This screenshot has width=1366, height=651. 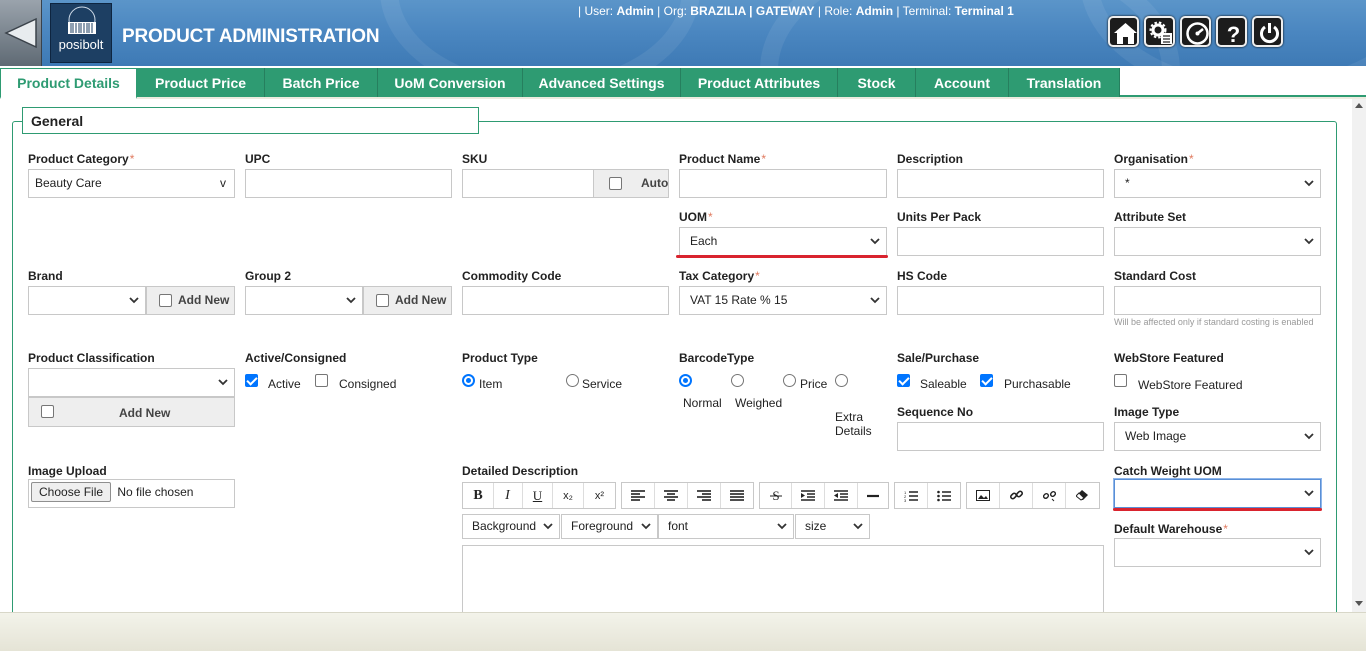 I want to click on group2-add-new: Add New, so click(x=407, y=300).